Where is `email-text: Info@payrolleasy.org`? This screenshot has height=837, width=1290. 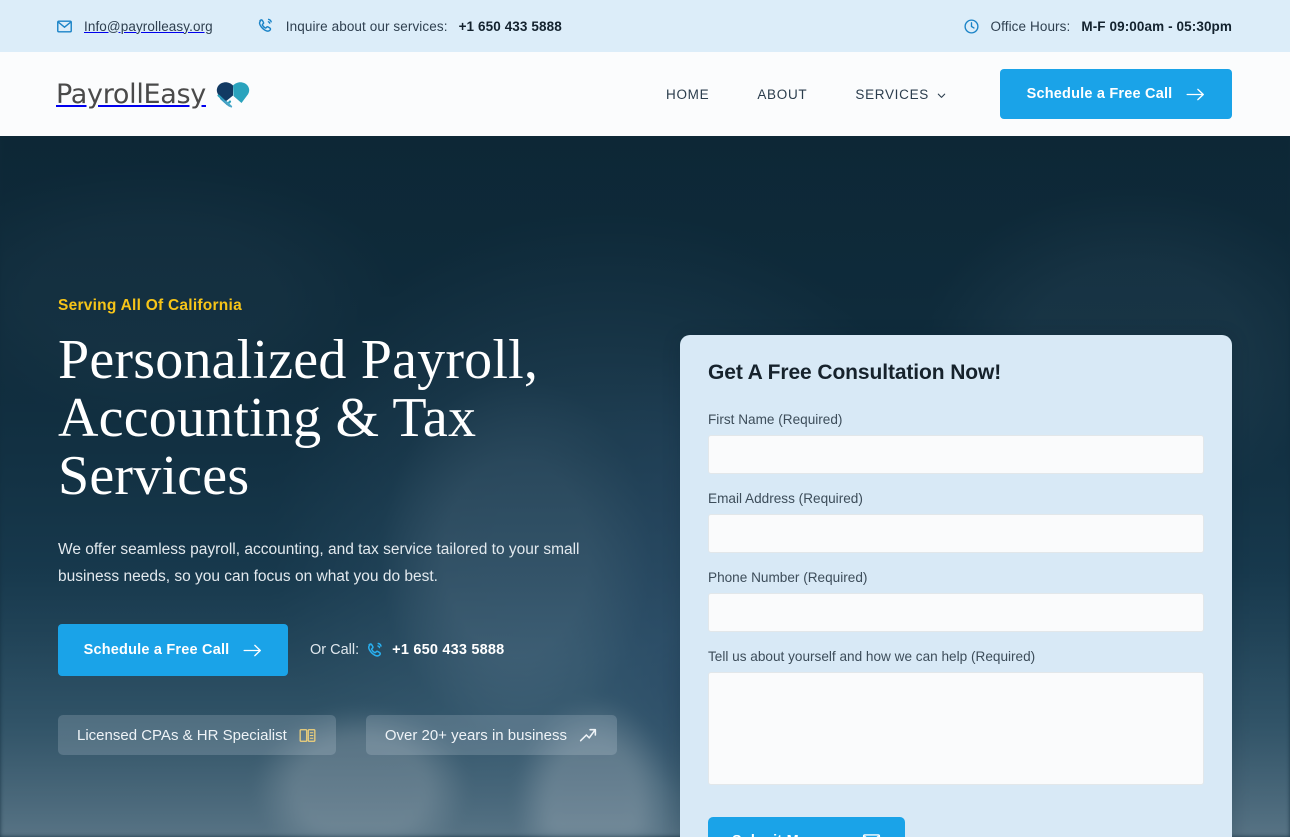 email-text: Info@payrolleasy.org is located at coordinates (148, 26).